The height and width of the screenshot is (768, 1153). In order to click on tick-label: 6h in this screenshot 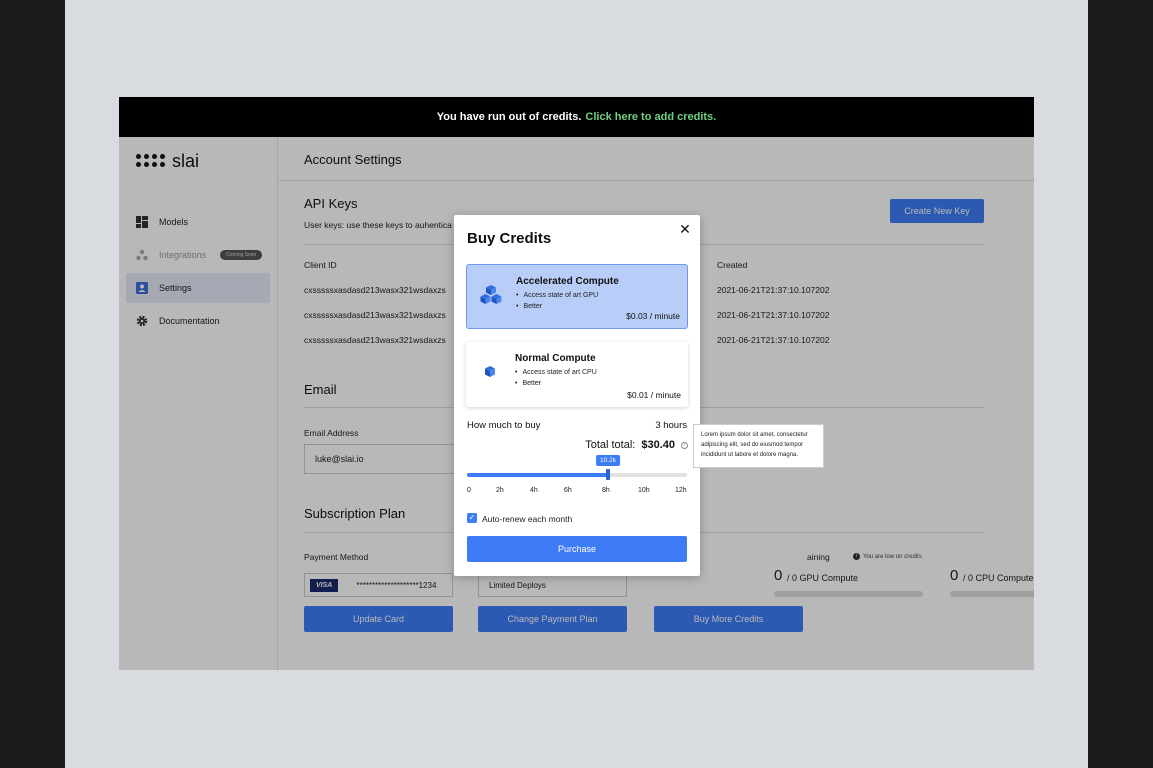, I will do `click(568, 490)`.